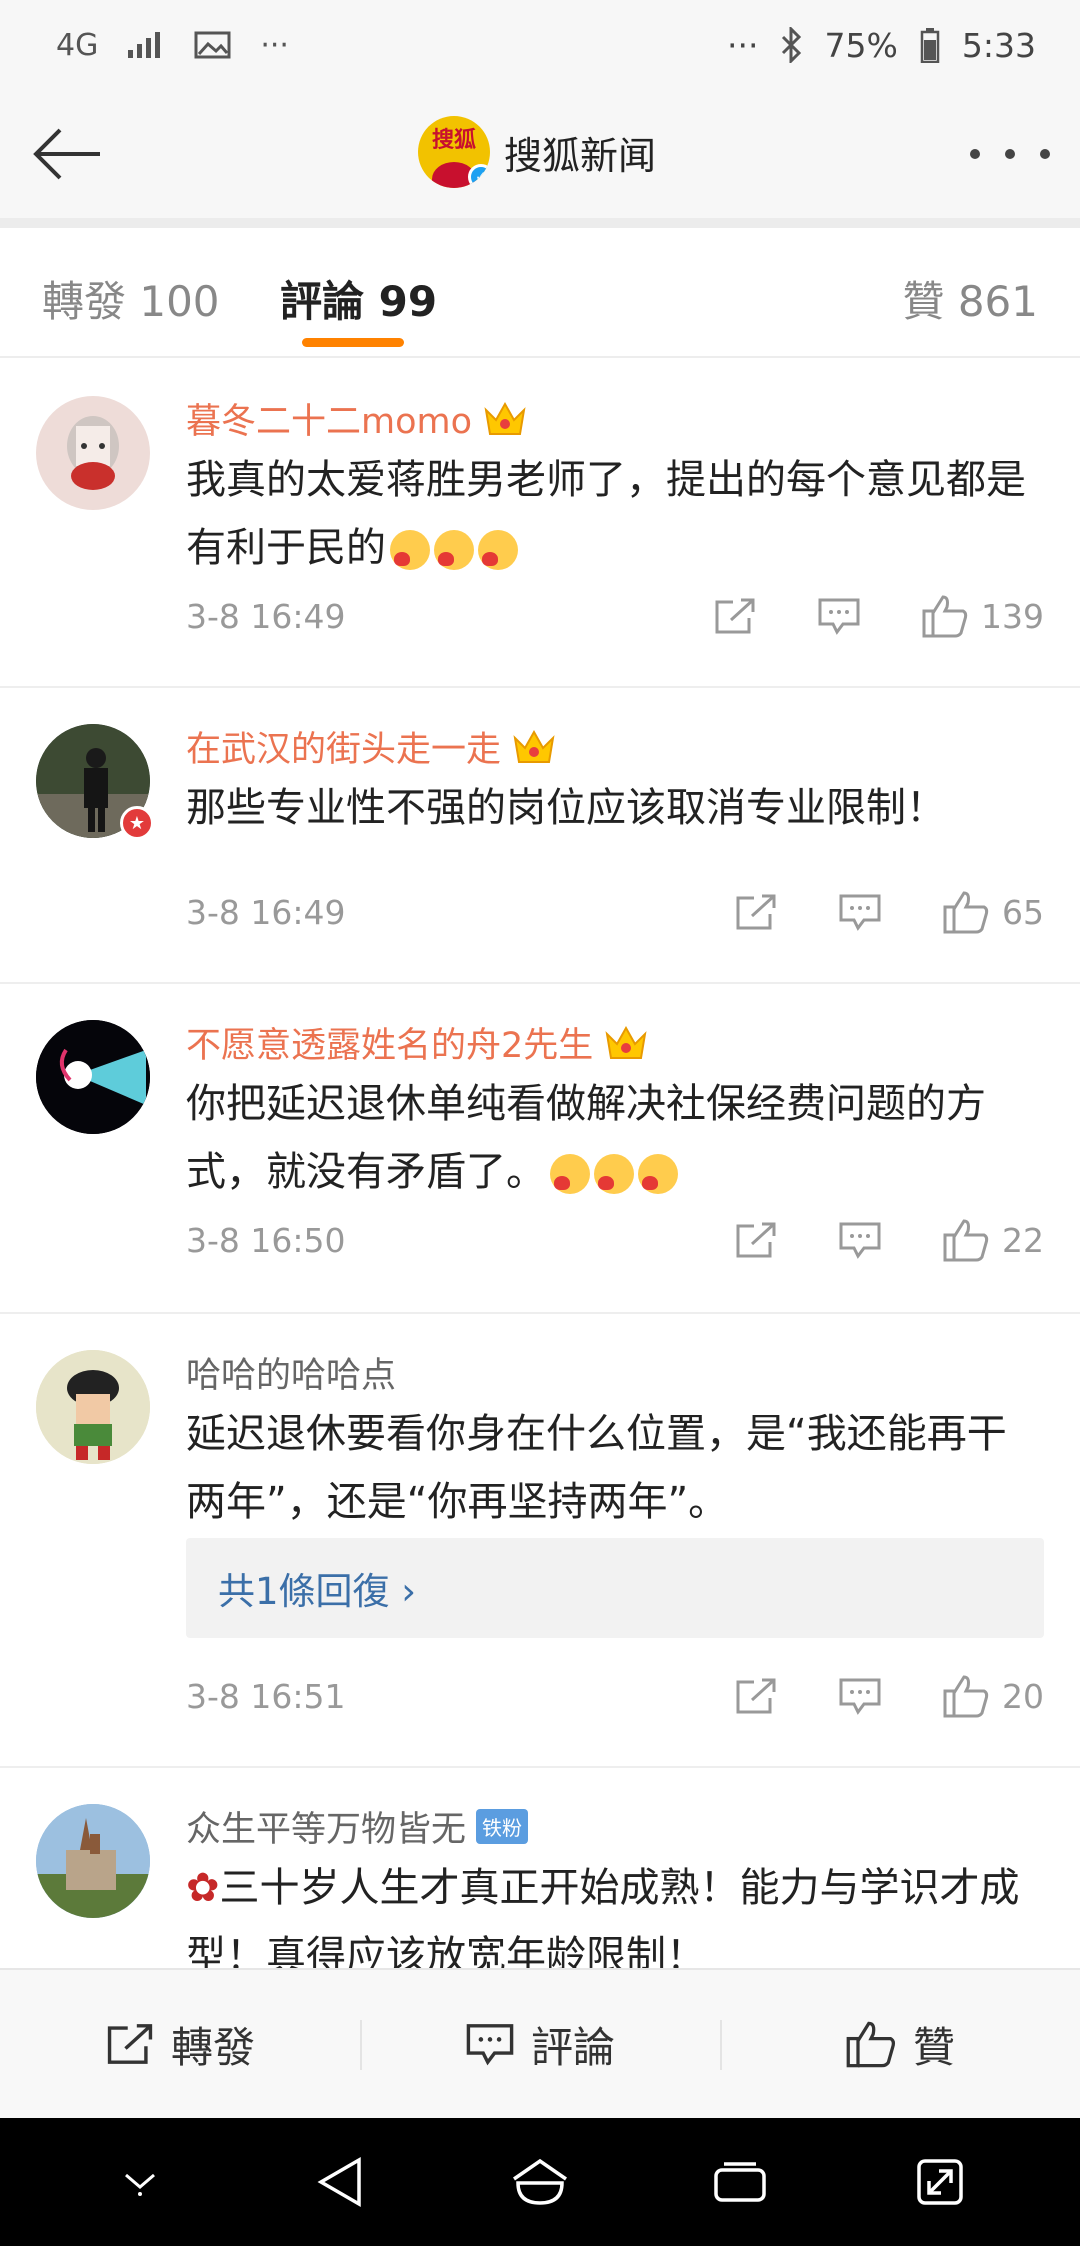  I want to click on sohu-logo: 搜狐 ✓, so click(454, 152).